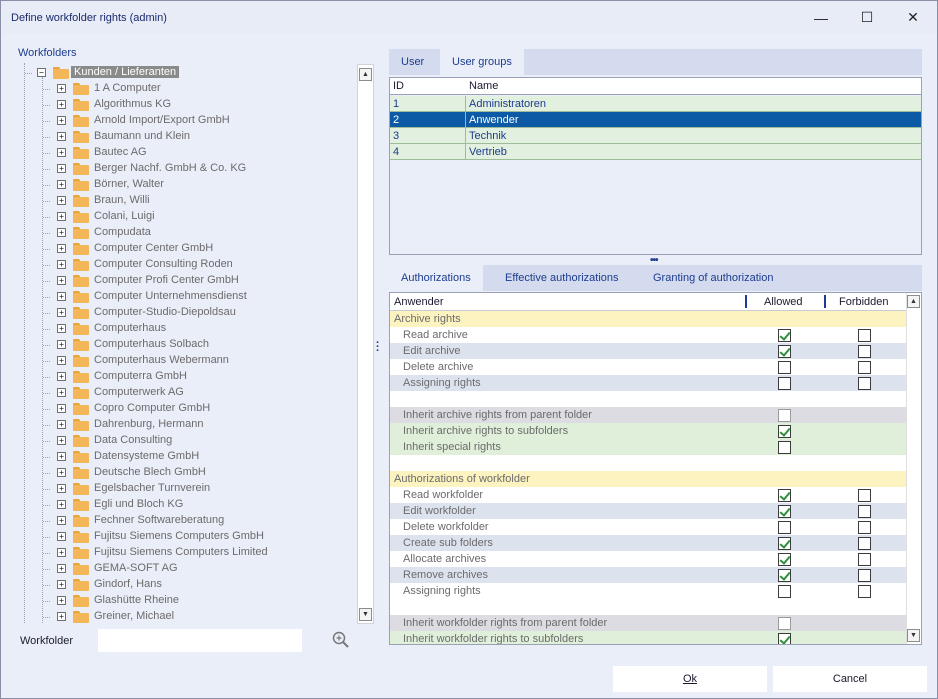  Describe the element at coordinates (412, 62) in the screenshot. I see `tab-user: User` at that location.